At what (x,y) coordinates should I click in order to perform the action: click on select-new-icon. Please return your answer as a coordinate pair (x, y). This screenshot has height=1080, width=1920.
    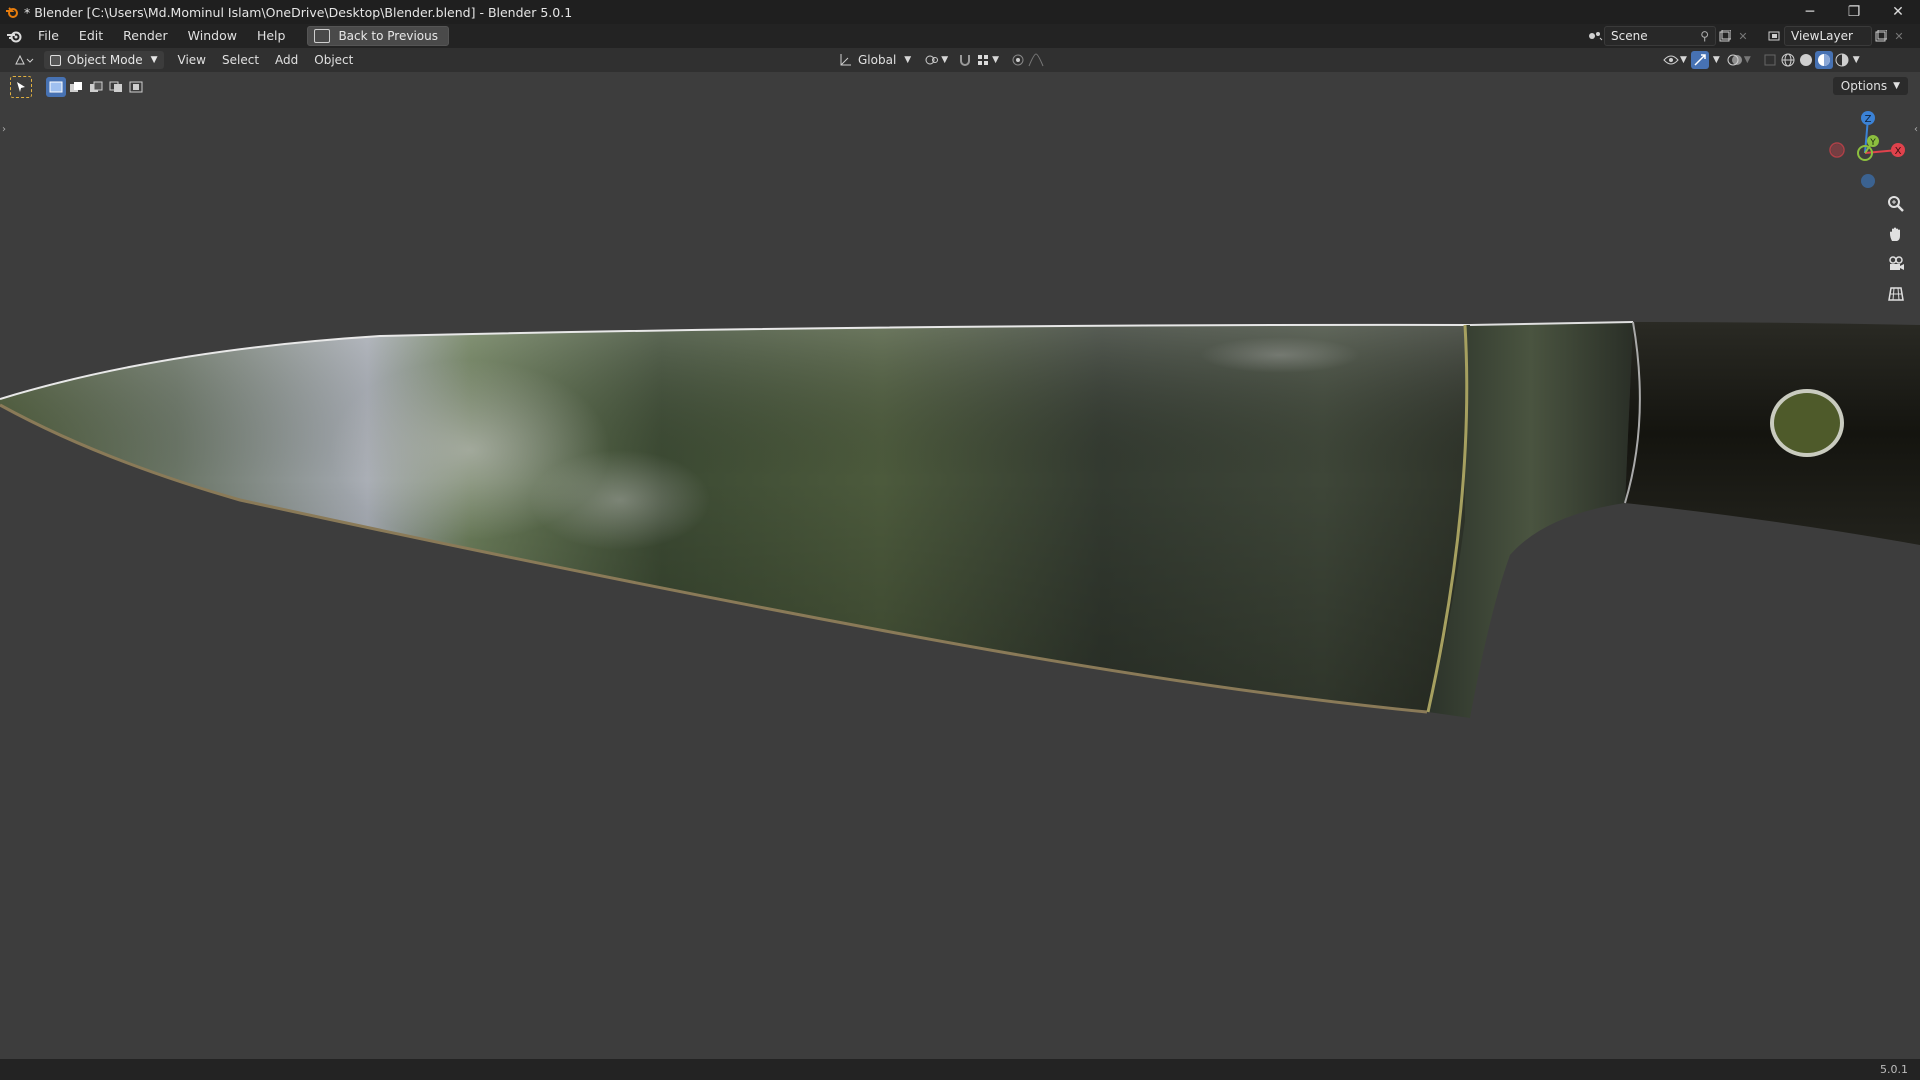
    Looking at the image, I should click on (56, 87).